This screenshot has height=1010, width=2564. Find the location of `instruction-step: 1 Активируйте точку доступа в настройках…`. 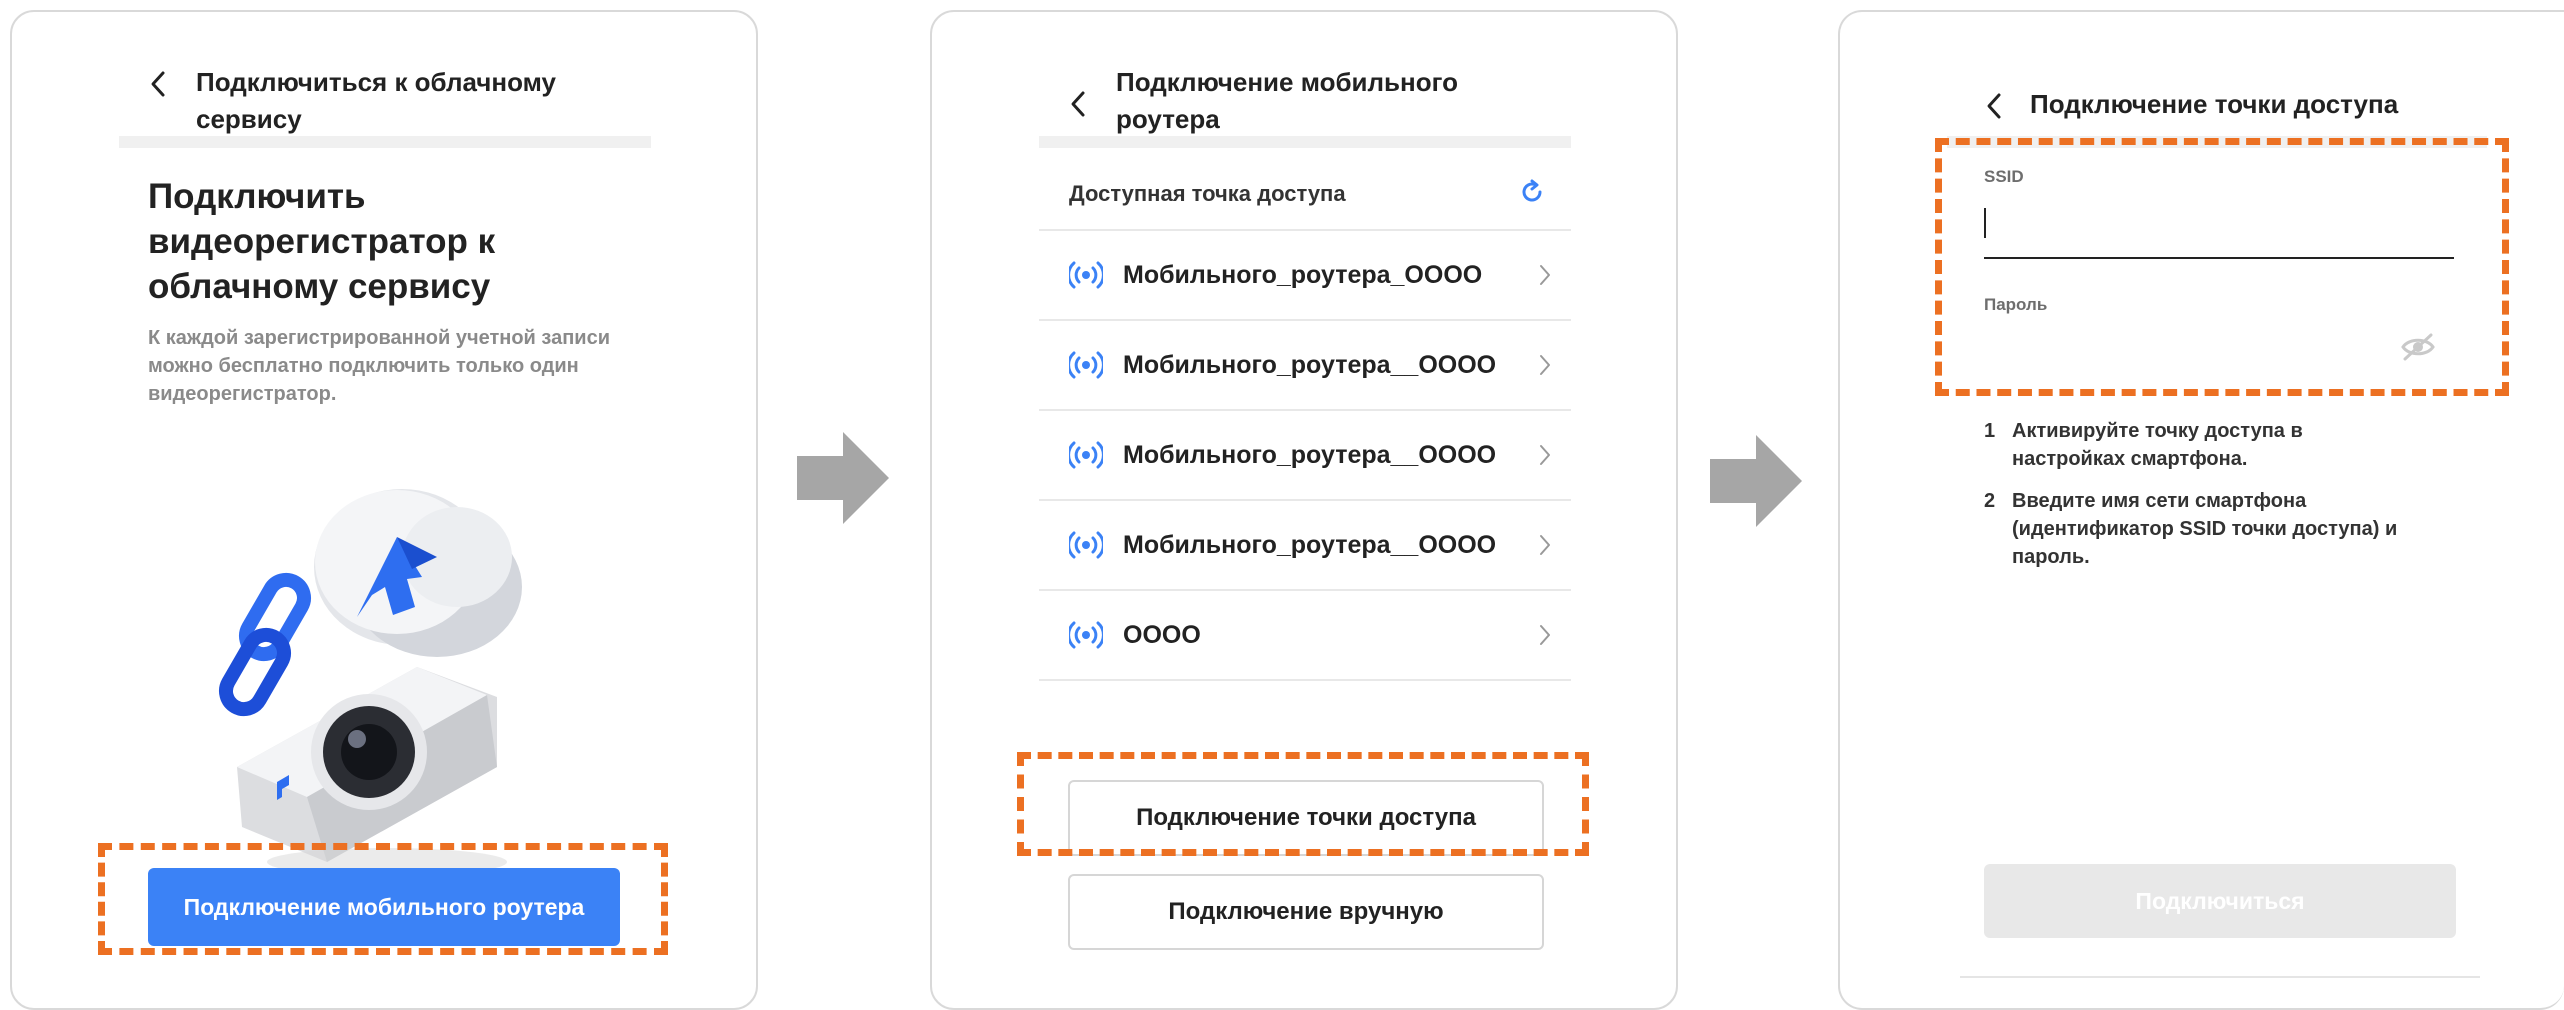

instruction-step: 1 Активируйте точку доступа в настройках… is located at coordinates (2143, 445).